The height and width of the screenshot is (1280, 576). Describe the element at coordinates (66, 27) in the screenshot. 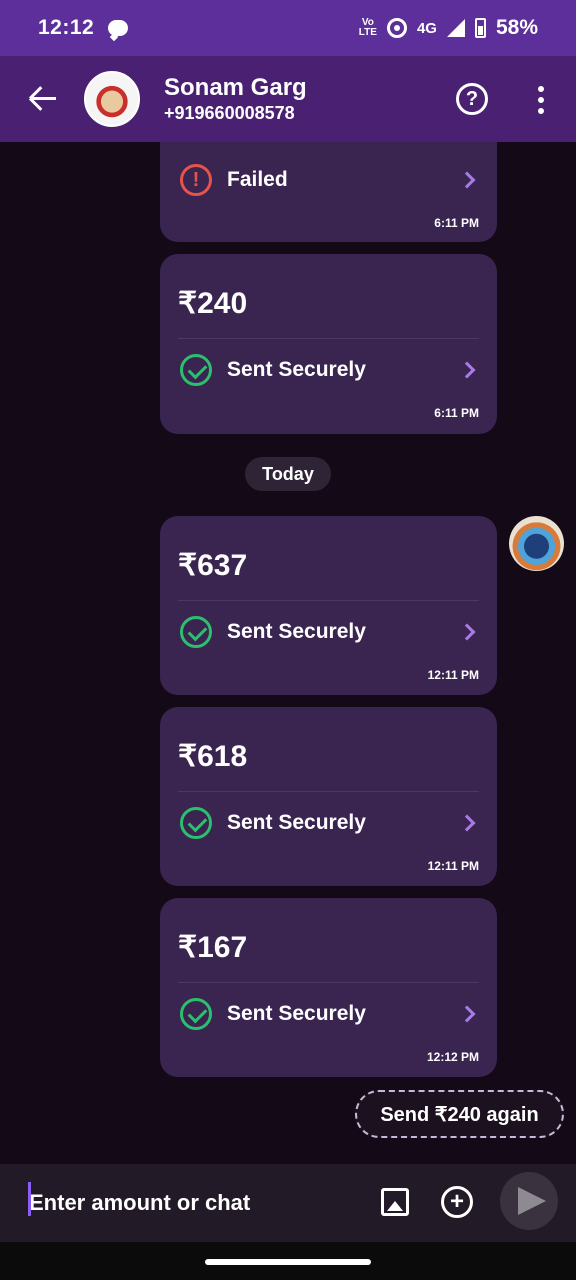

I see `status-time: 12:12` at that location.